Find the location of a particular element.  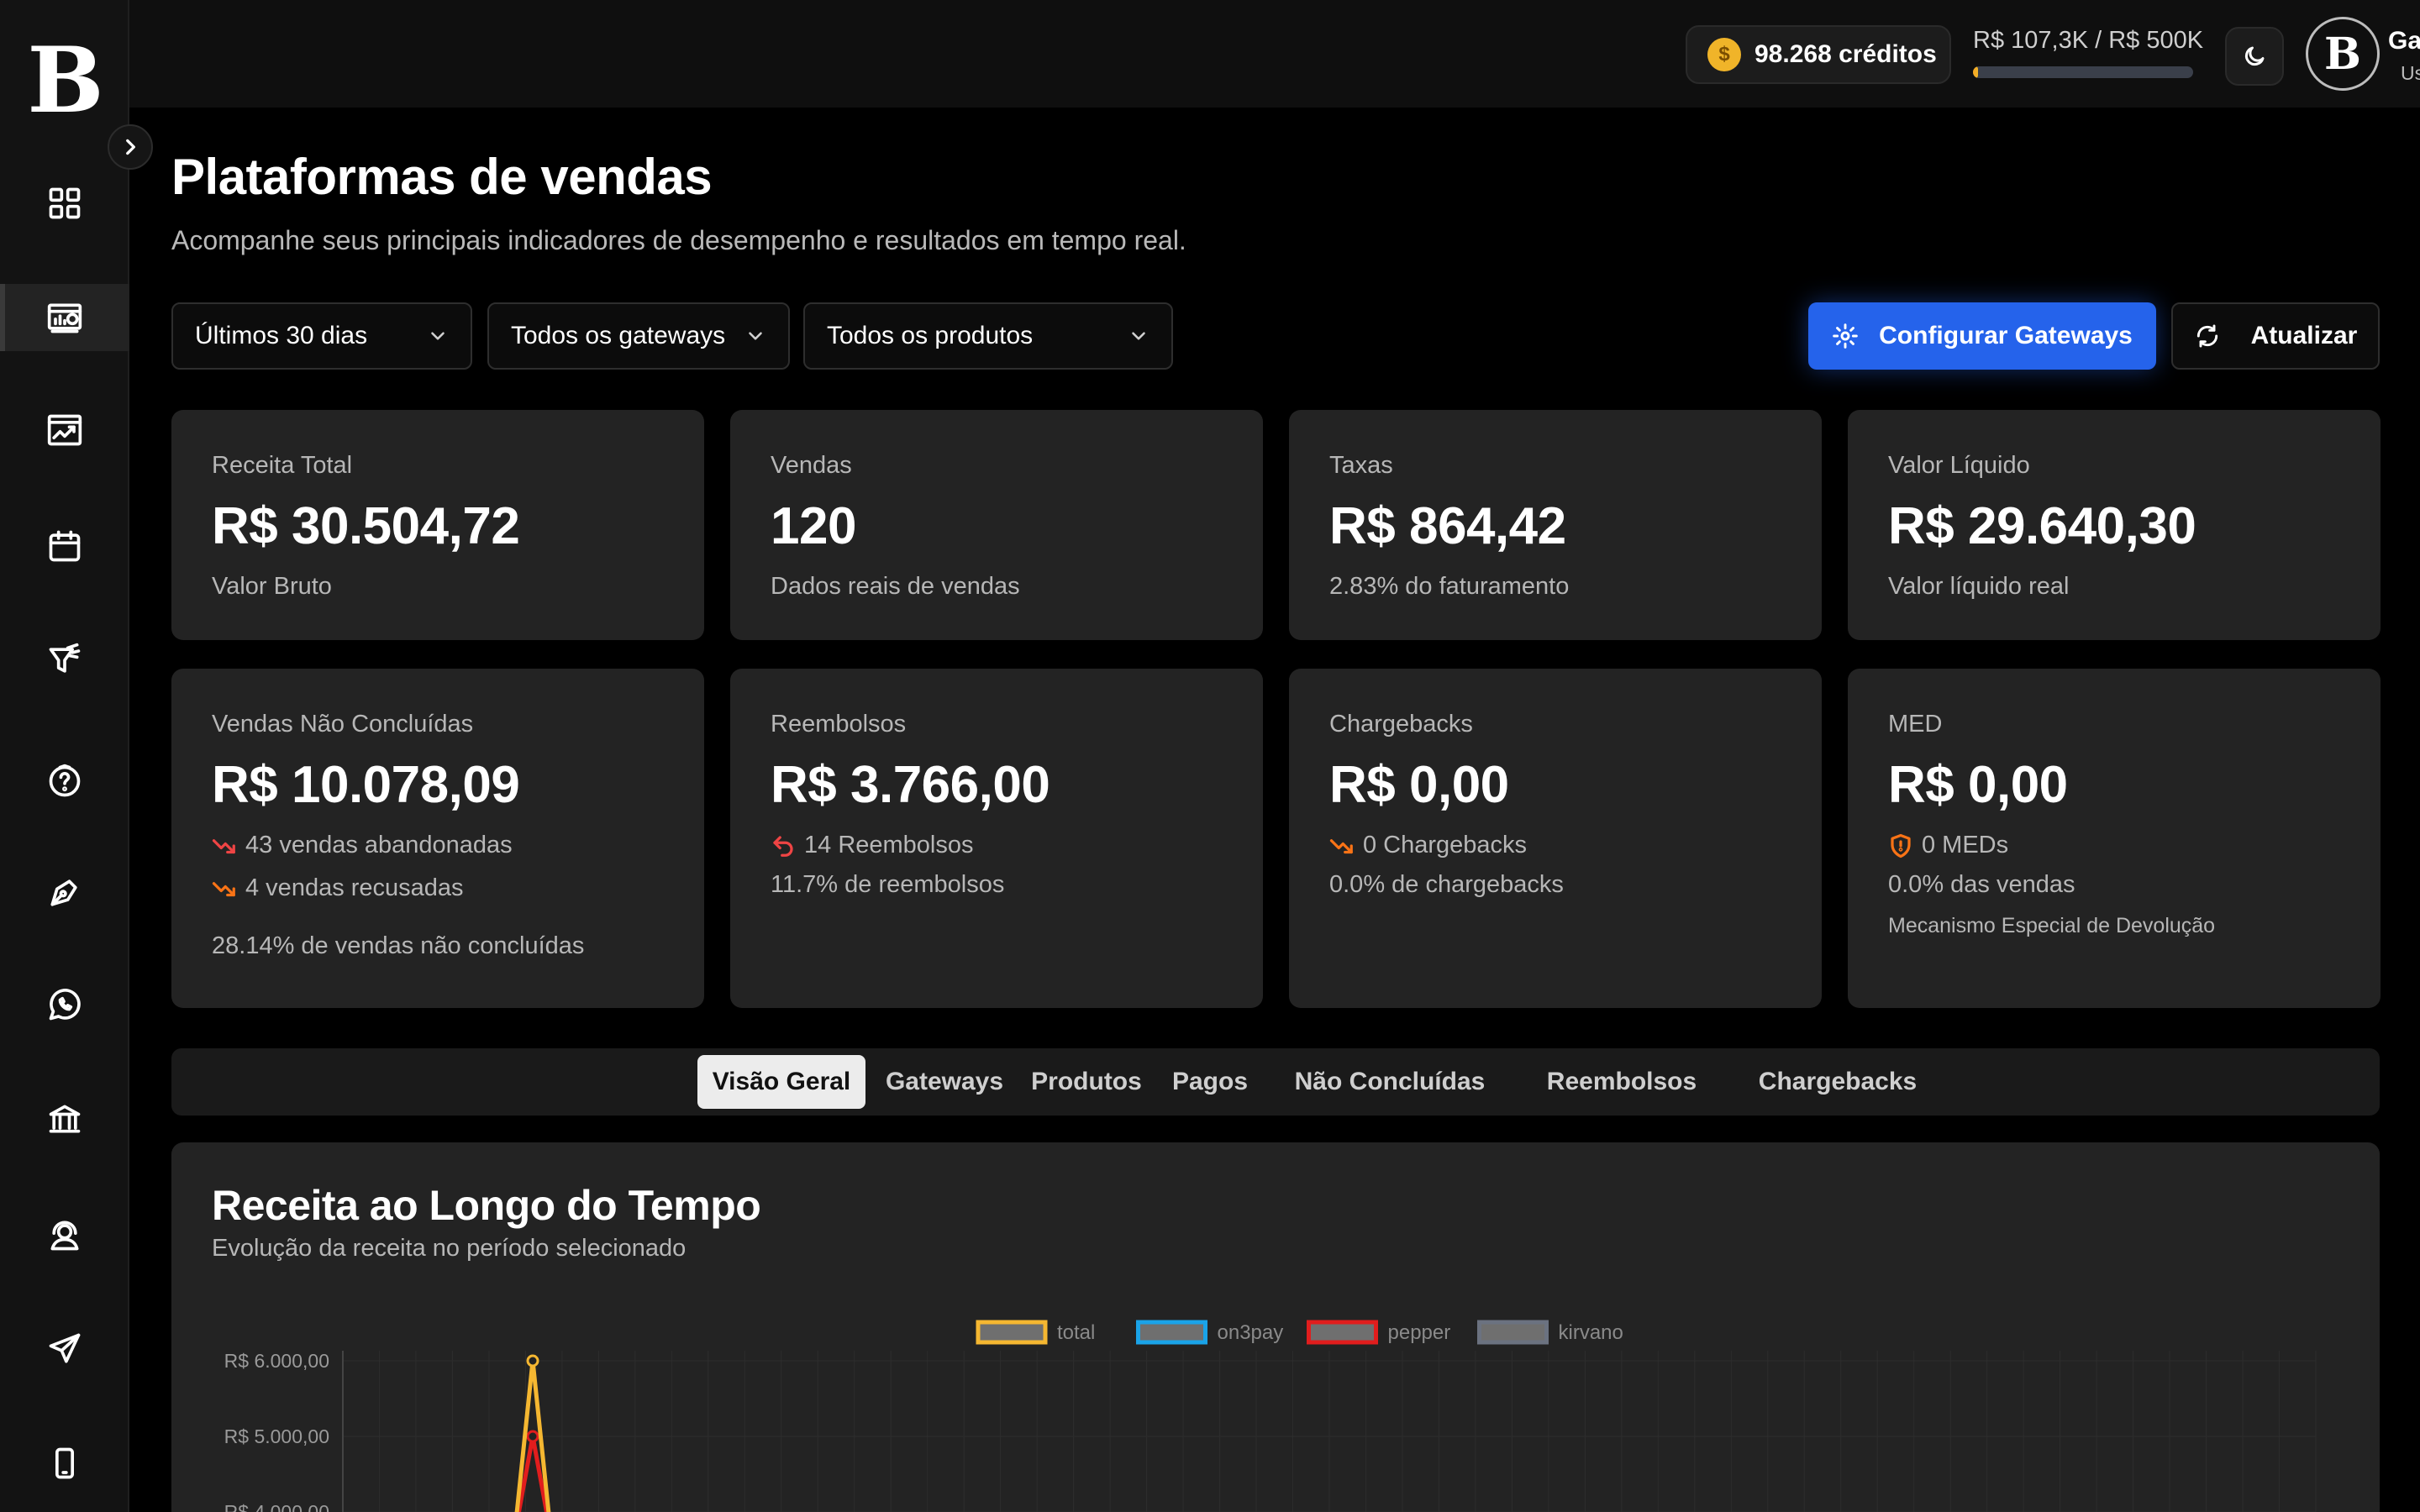

chevron-right-icon is located at coordinates (130, 147).